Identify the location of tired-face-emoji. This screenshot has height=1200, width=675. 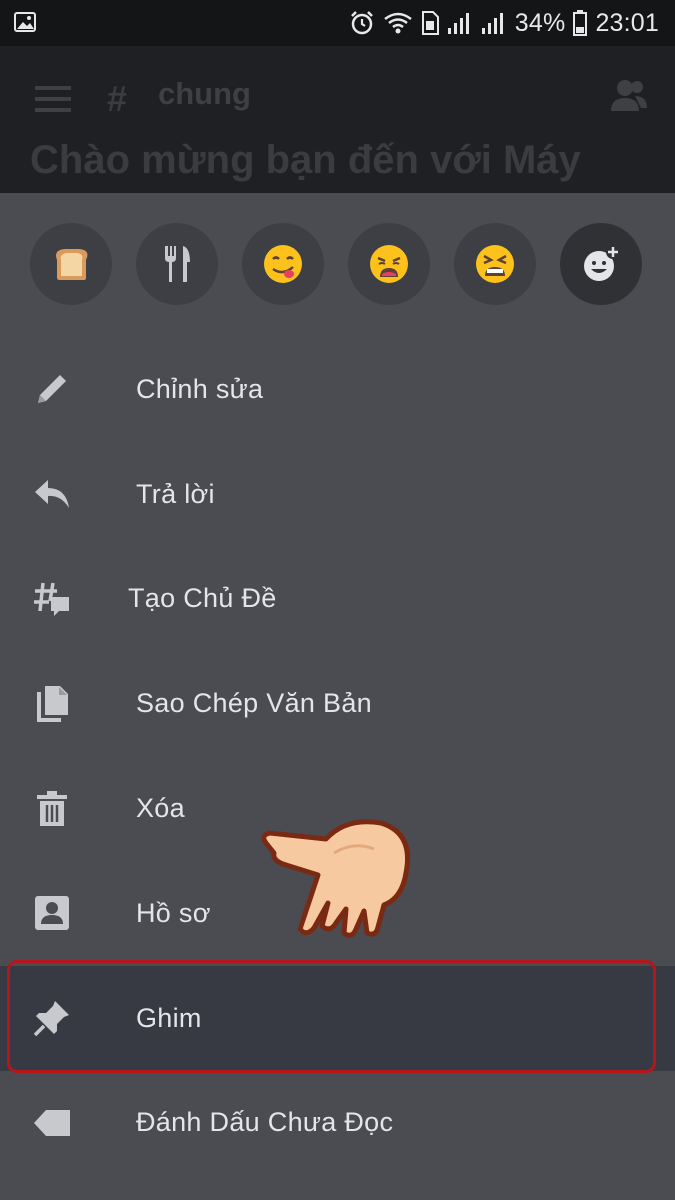
(495, 264).